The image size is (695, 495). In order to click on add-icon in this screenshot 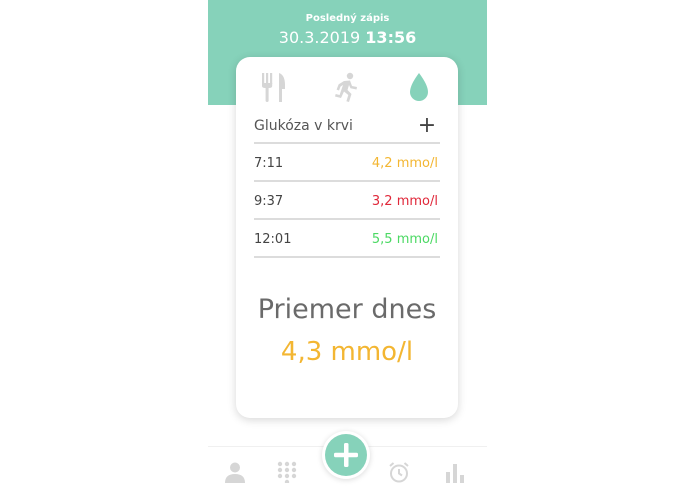, I will do `click(346, 455)`.